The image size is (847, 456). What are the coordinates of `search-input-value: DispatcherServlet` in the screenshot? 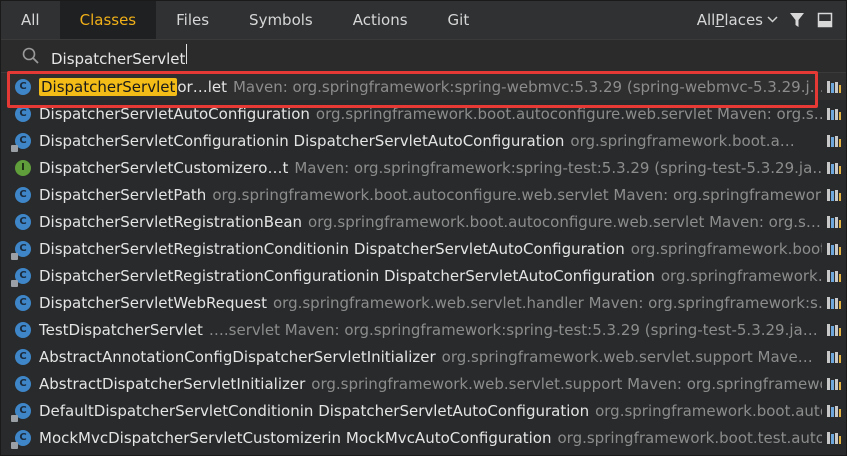 It's located at (118, 59).